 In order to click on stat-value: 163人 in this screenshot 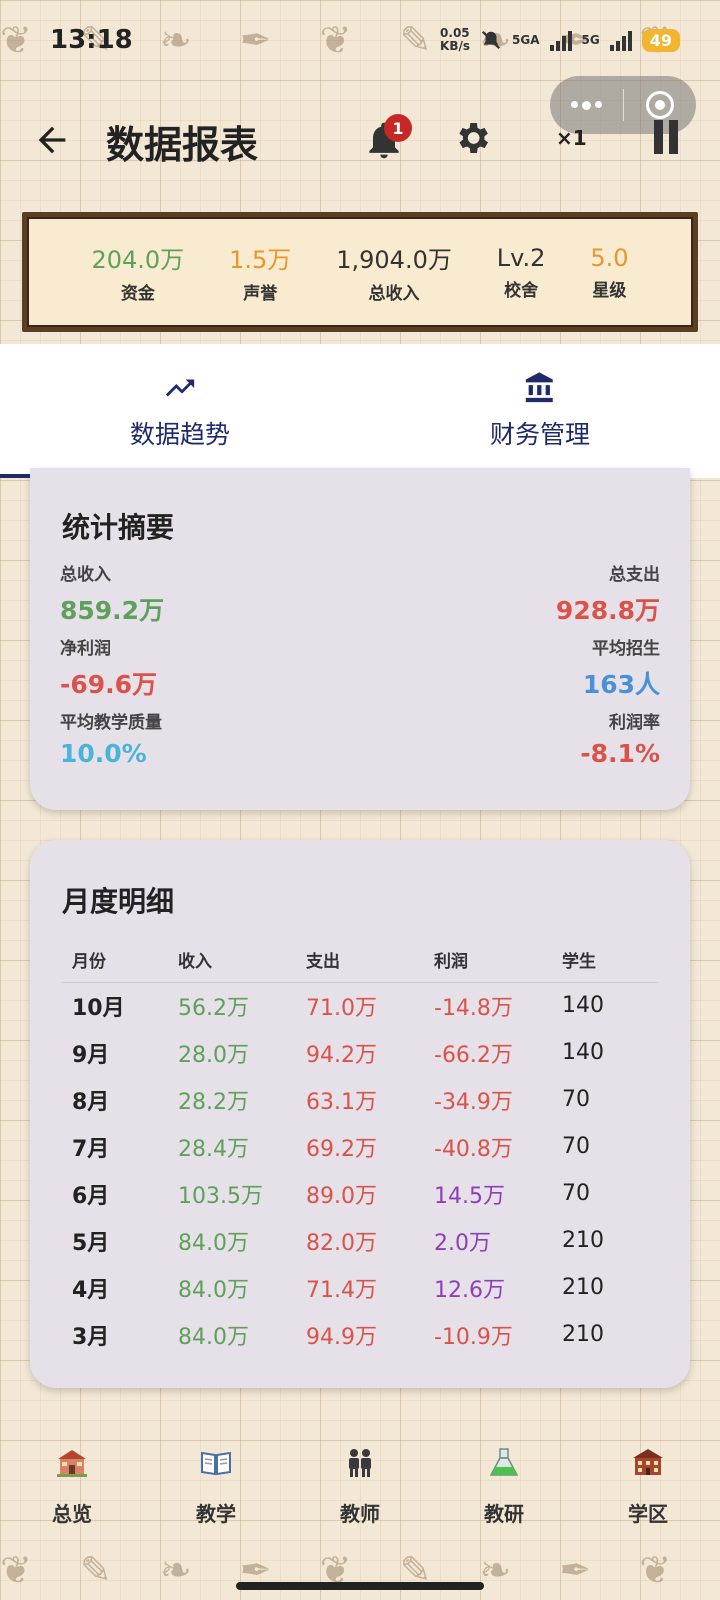, I will do `click(621, 684)`.